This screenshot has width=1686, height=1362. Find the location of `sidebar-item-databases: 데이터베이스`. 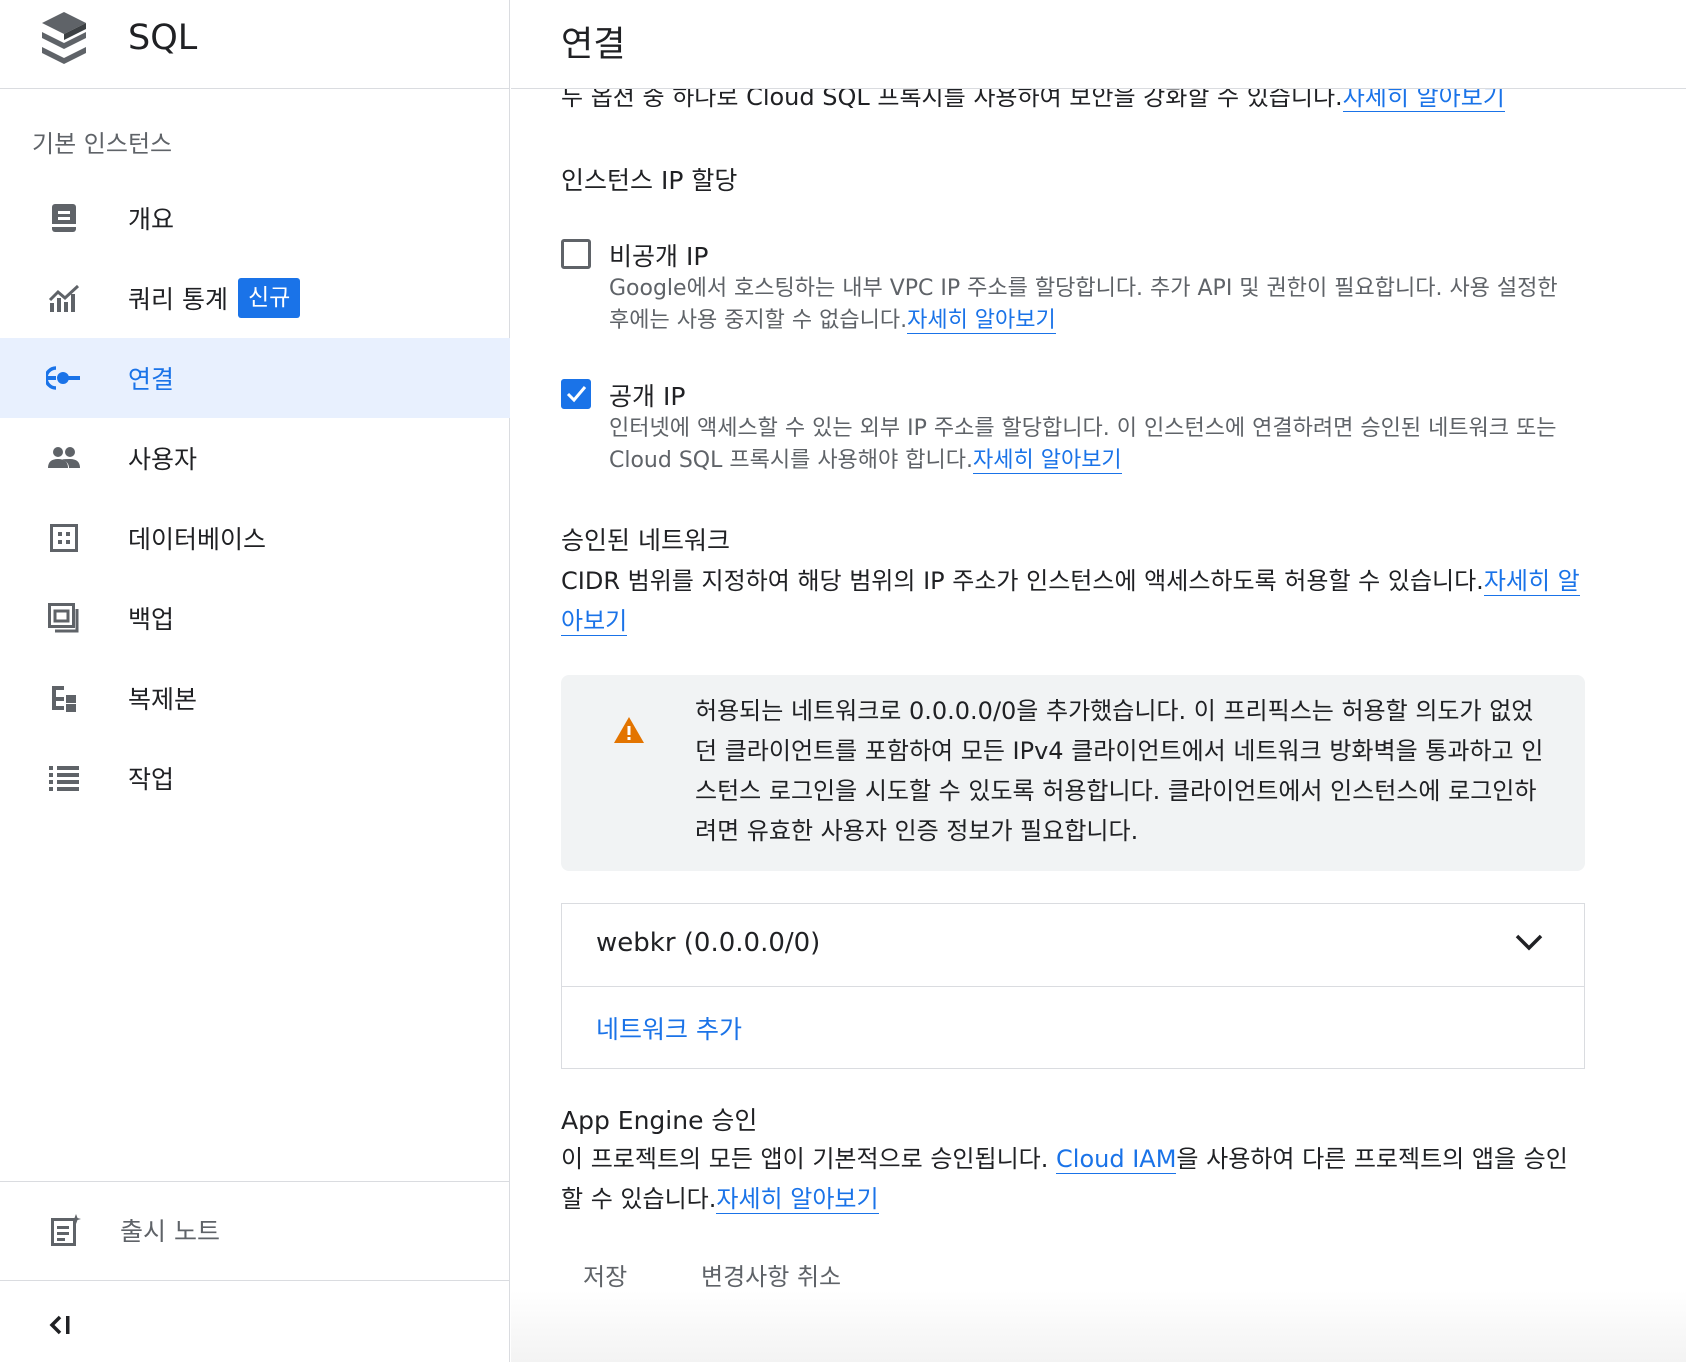

sidebar-item-databases: 데이터베이스 is located at coordinates (255, 538).